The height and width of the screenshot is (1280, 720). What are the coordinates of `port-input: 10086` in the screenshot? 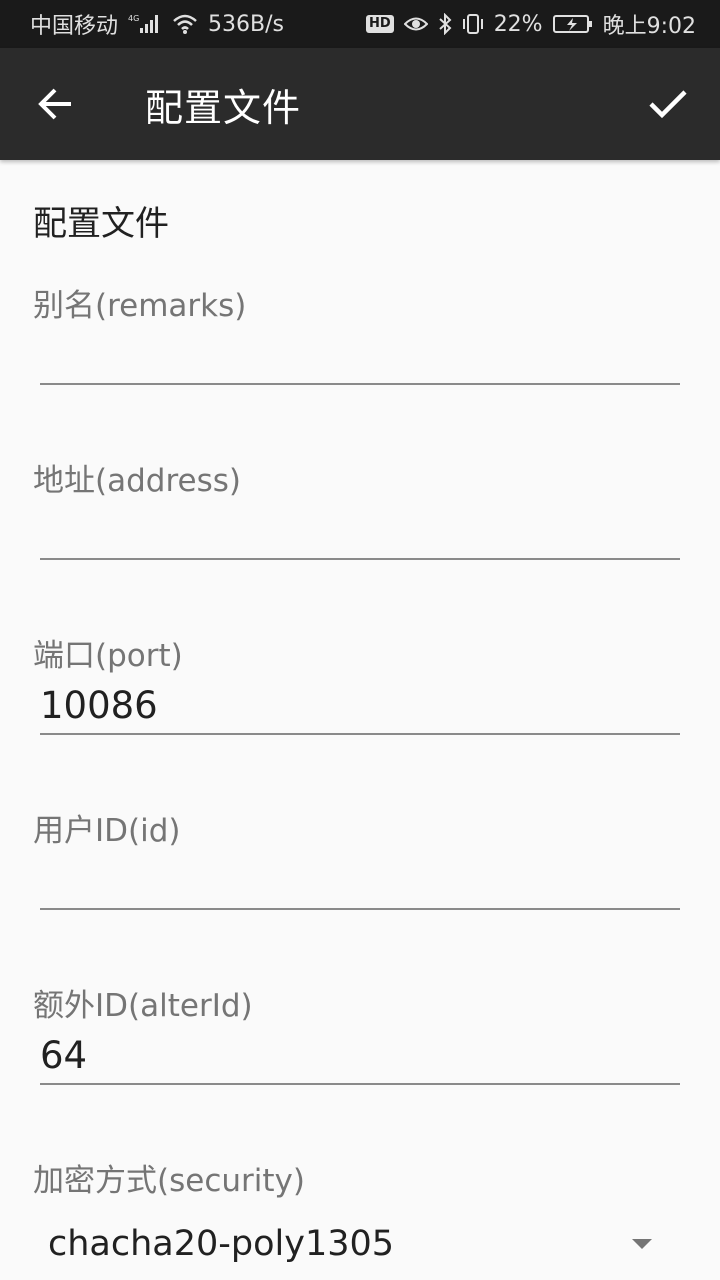 It's located at (360, 706).